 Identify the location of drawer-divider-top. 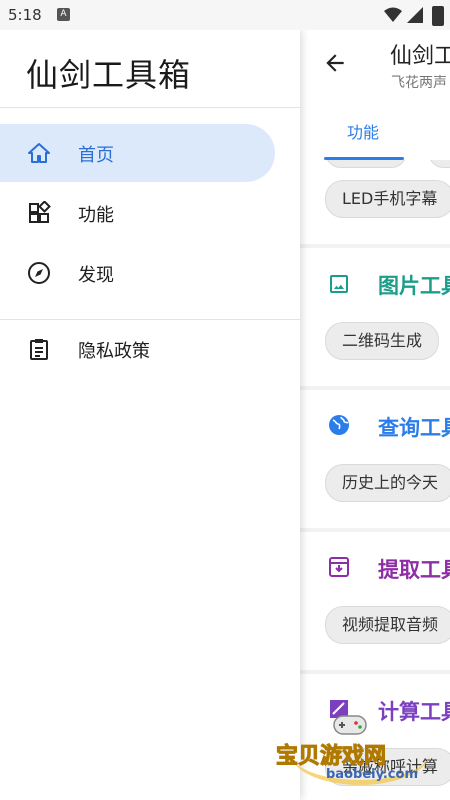
(150, 107).